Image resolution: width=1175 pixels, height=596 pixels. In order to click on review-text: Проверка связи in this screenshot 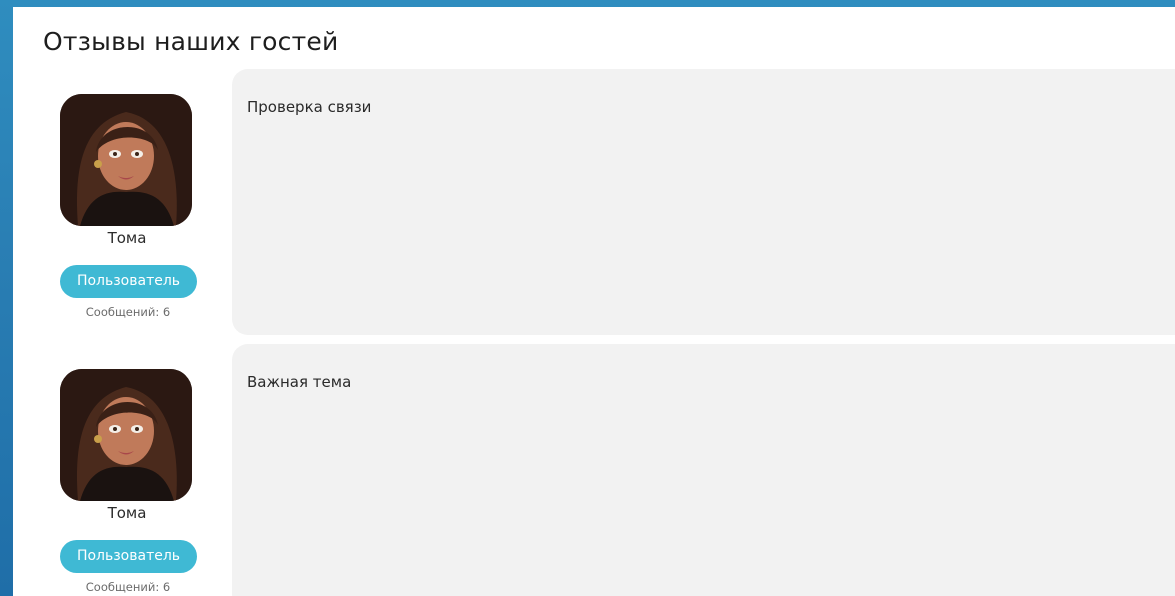, I will do `click(309, 107)`.